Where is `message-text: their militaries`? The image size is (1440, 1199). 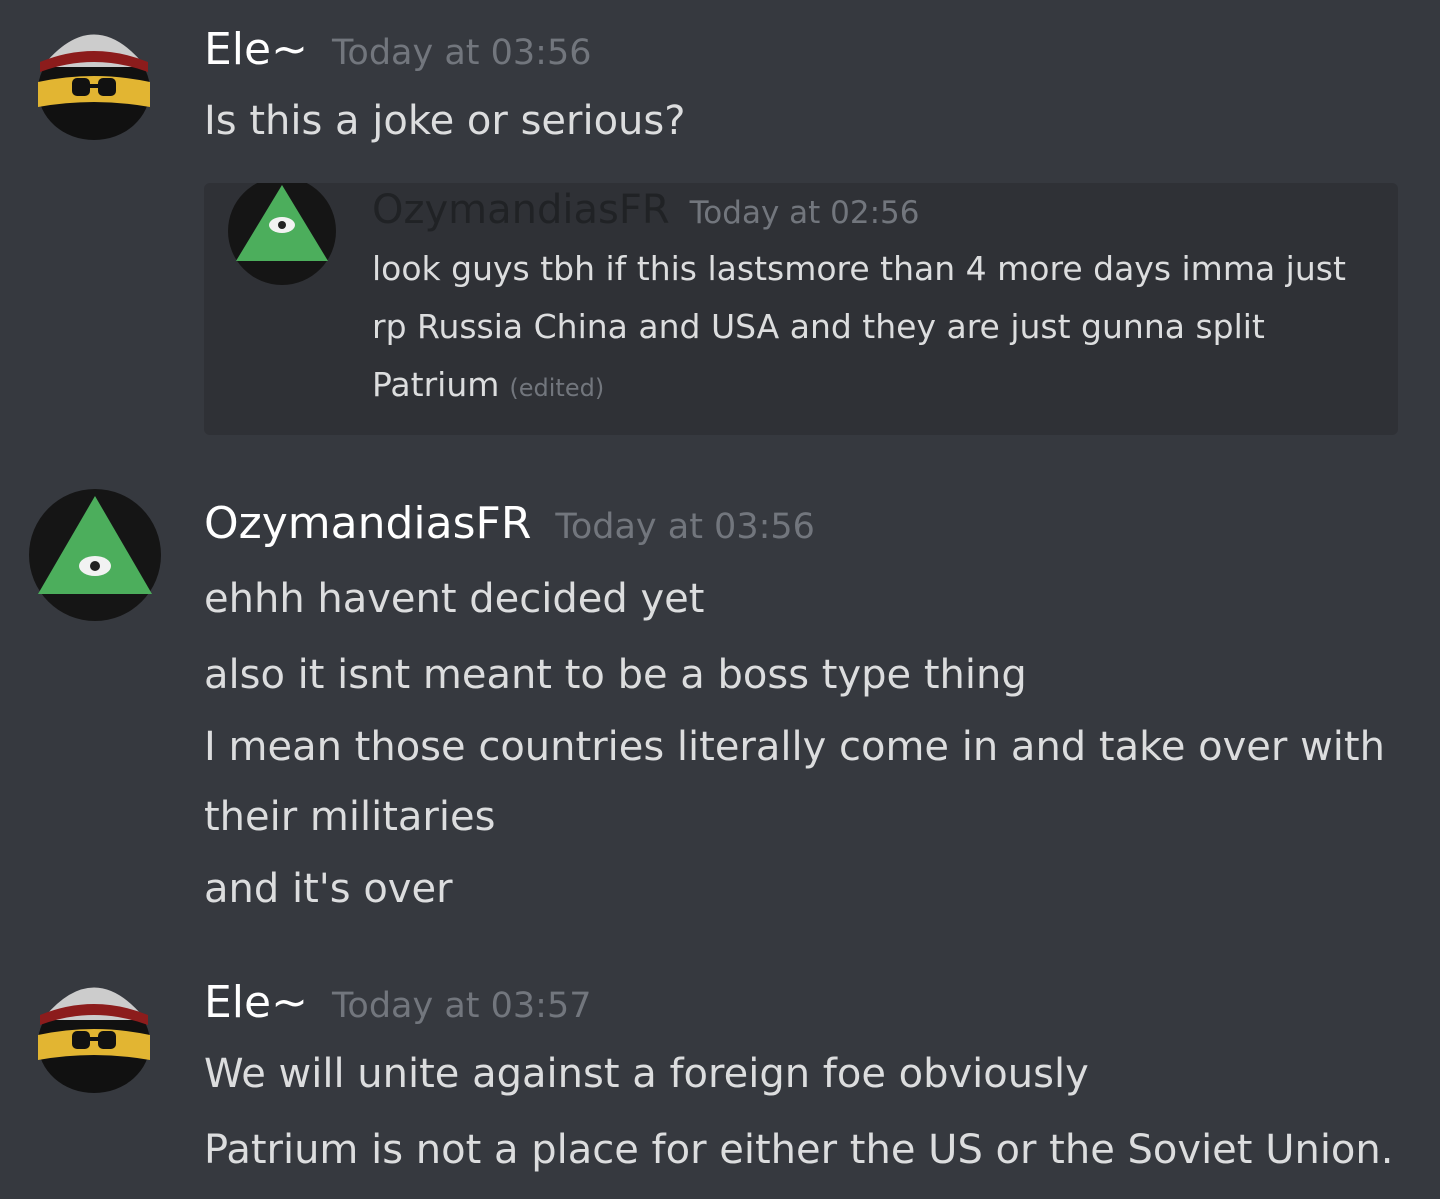
message-text: their militaries is located at coordinates (350, 817).